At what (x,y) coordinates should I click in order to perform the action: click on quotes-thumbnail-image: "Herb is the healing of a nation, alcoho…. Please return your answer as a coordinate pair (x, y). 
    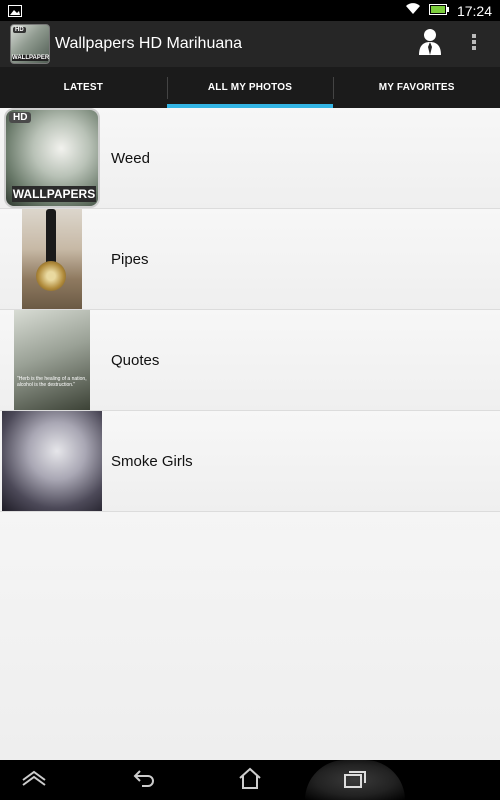
    Looking at the image, I should click on (52, 360).